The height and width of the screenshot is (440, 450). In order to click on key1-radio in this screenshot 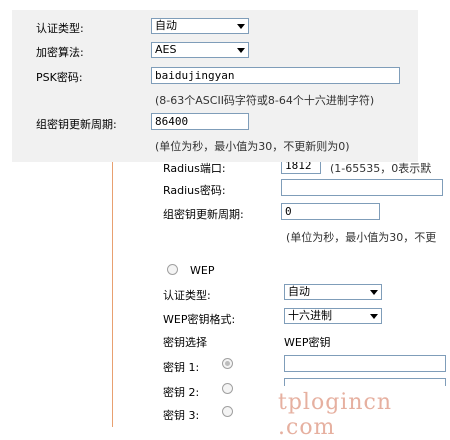, I will do `click(227, 363)`.